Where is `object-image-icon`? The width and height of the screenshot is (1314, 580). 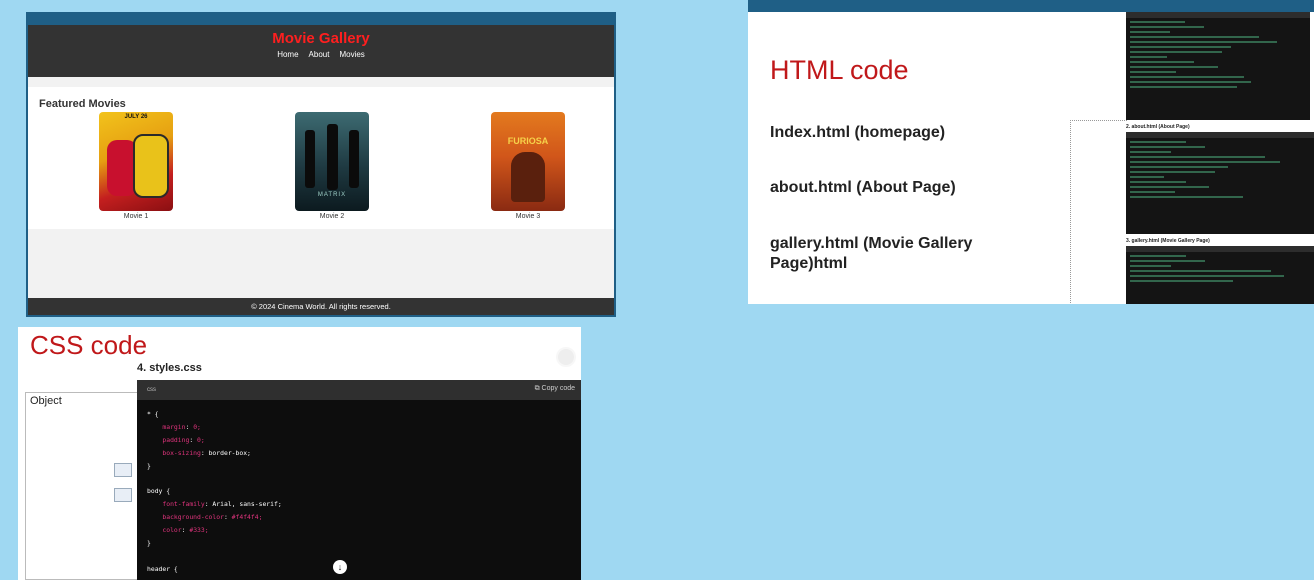
object-image-icon is located at coordinates (123, 470).